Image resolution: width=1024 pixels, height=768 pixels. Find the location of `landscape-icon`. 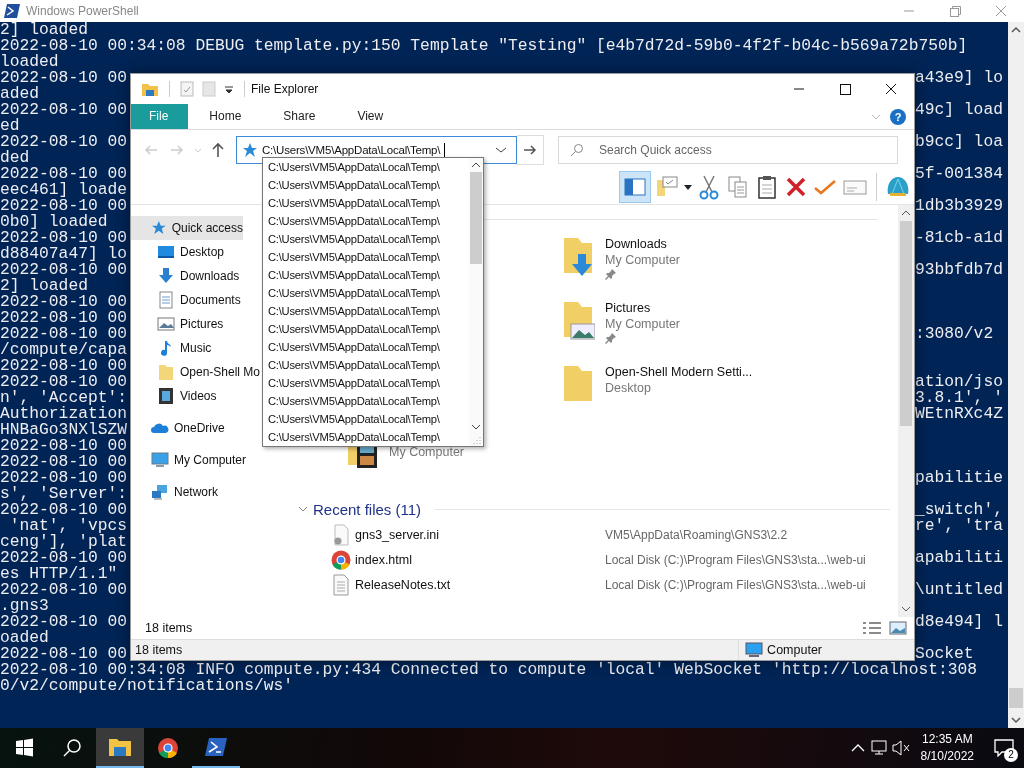

landscape-icon is located at coordinates (166, 324).